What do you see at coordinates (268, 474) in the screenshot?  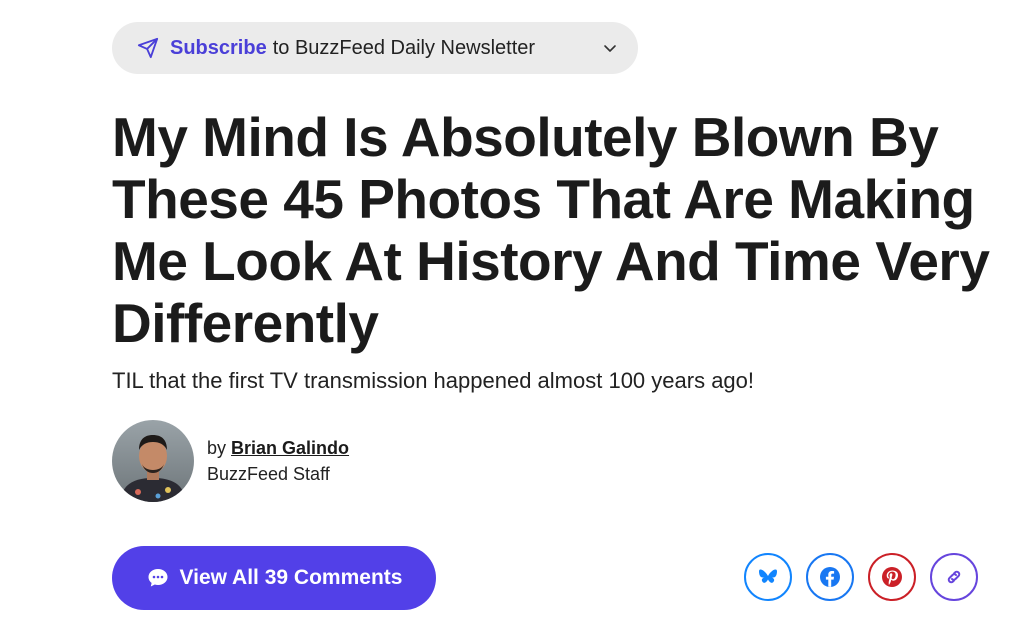 I see `author-role: BuzzFeed Staff` at bounding box center [268, 474].